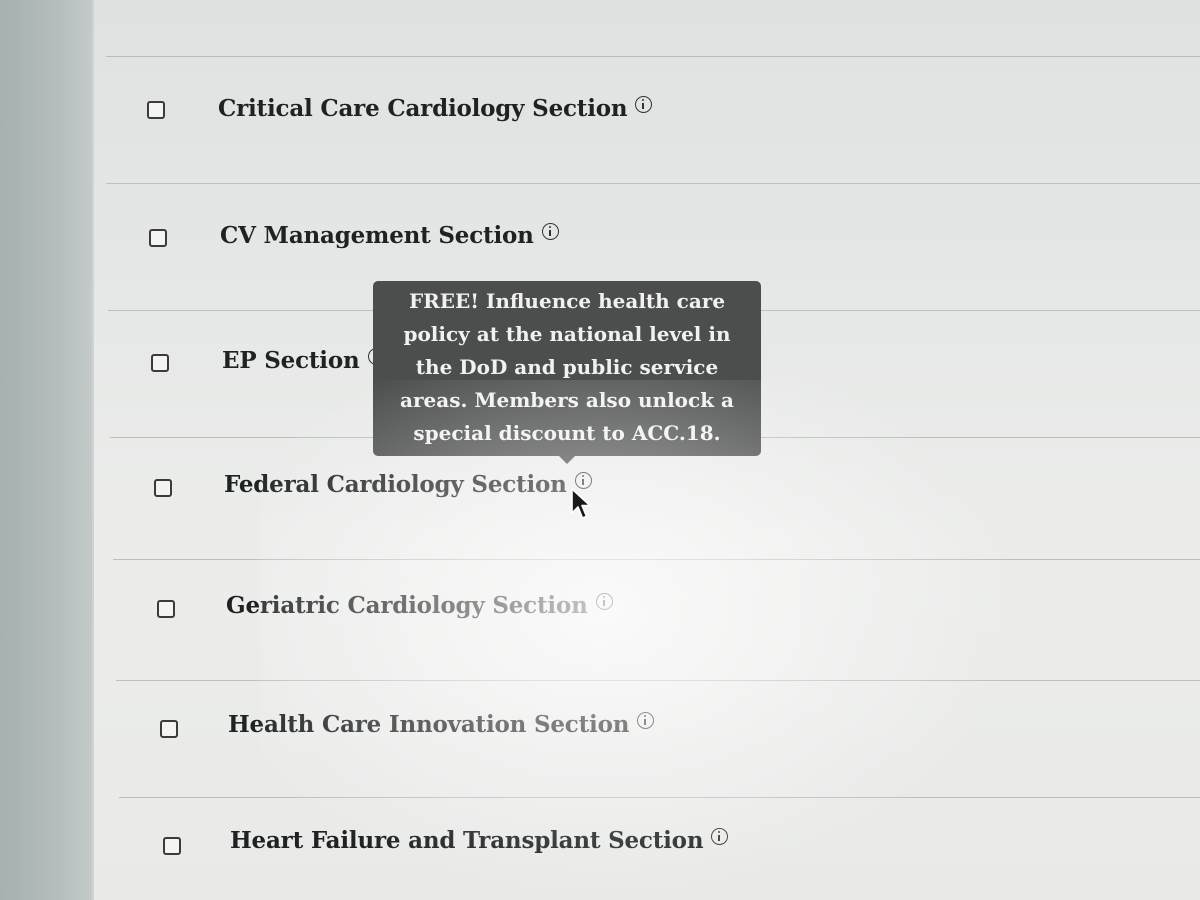  I want to click on tooltip-line: areas. Members also unlock a, so click(567, 400).